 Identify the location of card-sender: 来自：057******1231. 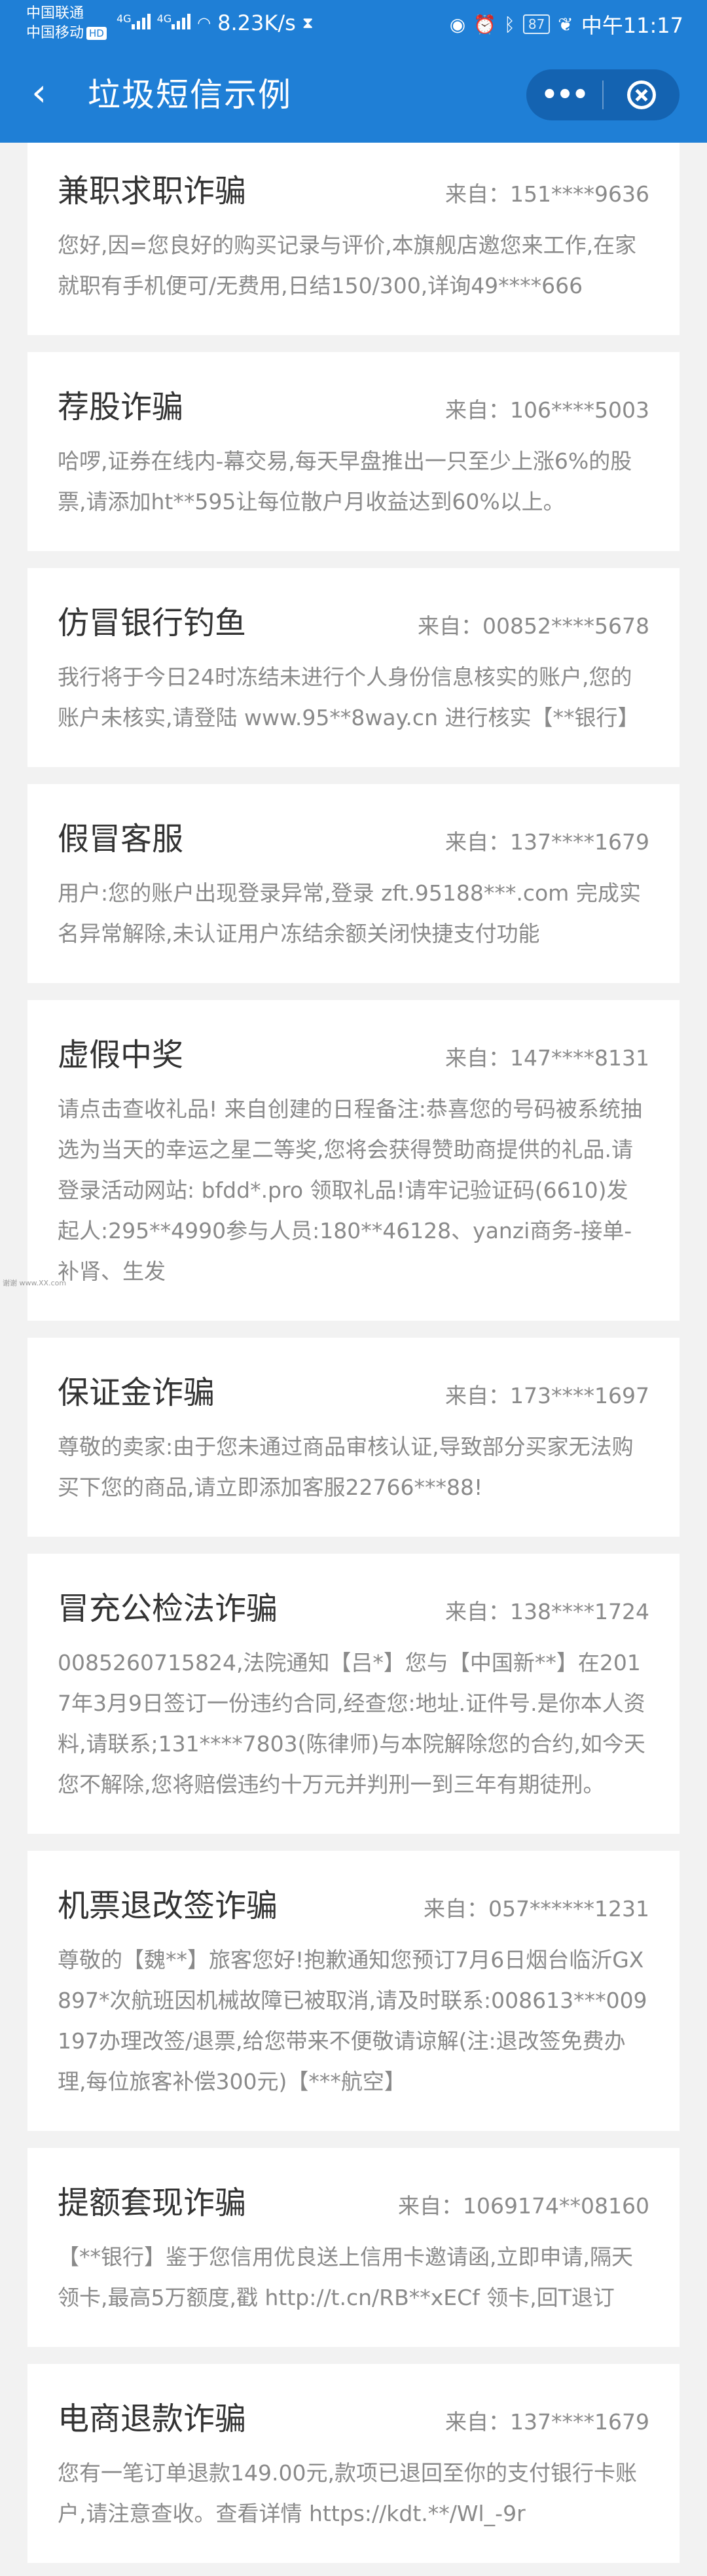
(536, 1909).